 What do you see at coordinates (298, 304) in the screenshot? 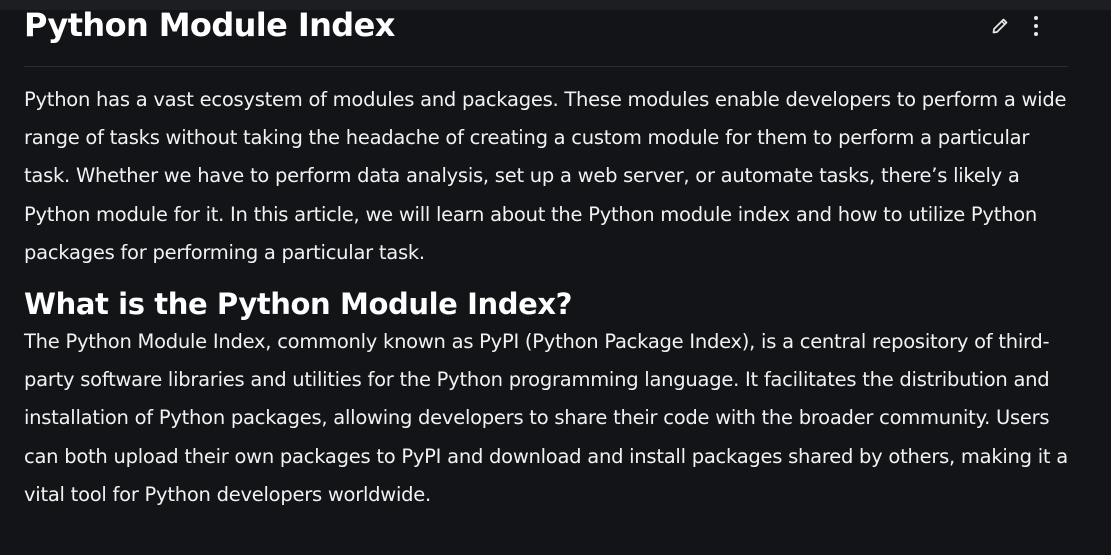
I see `section-heading: What is the Python Module Index?` at bounding box center [298, 304].